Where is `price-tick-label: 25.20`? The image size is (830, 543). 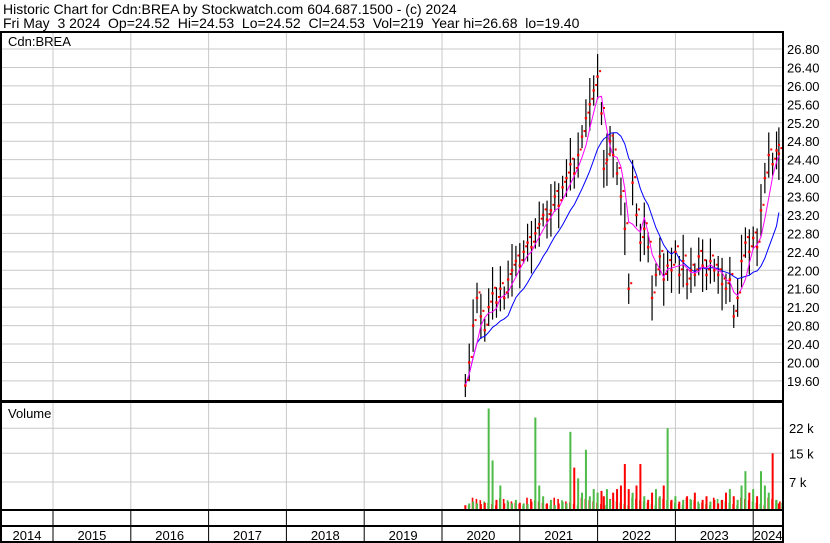 price-tick-label: 25.20 is located at coordinates (803, 123).